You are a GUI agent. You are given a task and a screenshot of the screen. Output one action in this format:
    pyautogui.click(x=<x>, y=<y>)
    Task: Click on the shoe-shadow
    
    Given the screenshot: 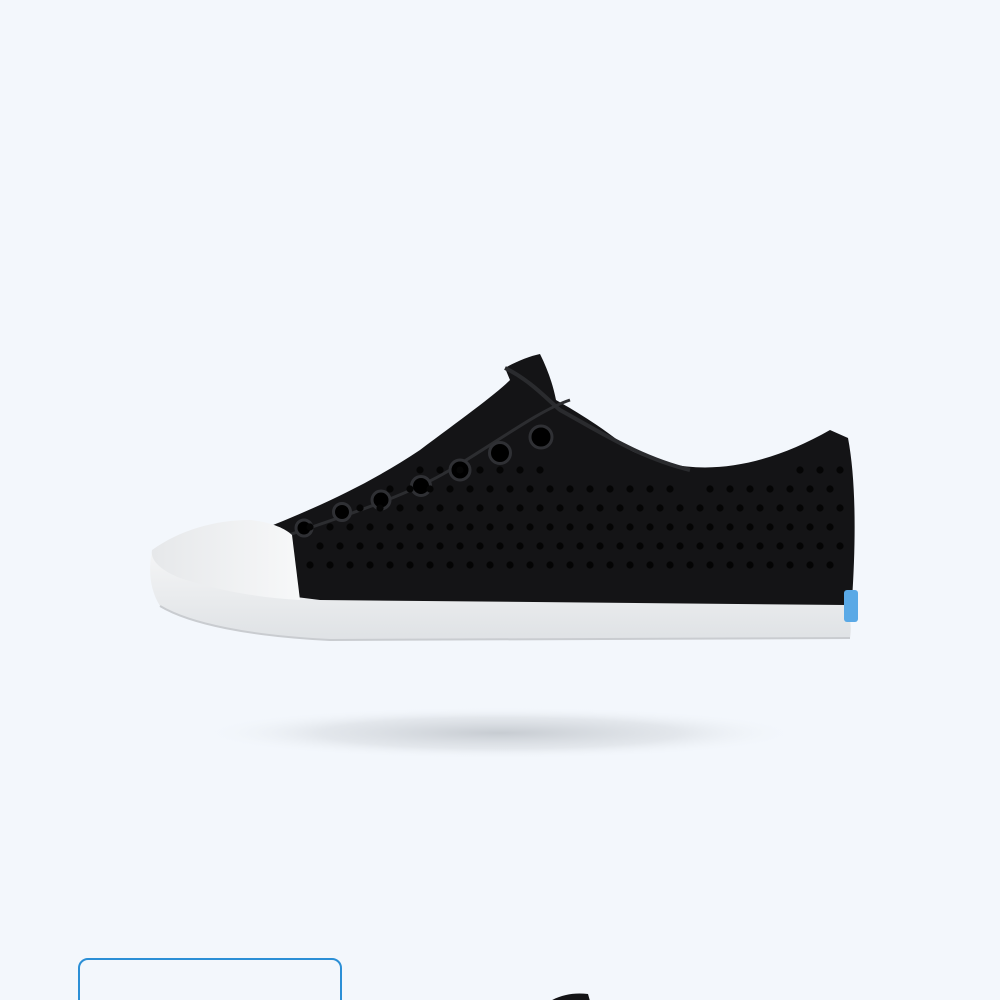 What is the action you would take?
    pyautogui.click(x=500, y=733)
    